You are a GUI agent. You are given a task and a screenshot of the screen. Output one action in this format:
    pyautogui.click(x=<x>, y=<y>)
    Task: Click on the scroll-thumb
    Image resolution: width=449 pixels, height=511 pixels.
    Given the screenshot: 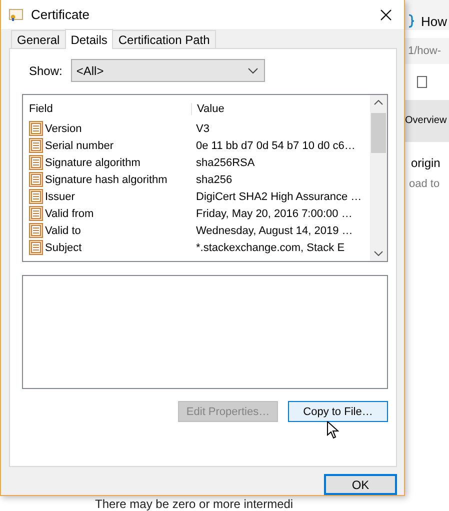 What is the action you would take?
    pyautogui.click(x=378, y=133)
    